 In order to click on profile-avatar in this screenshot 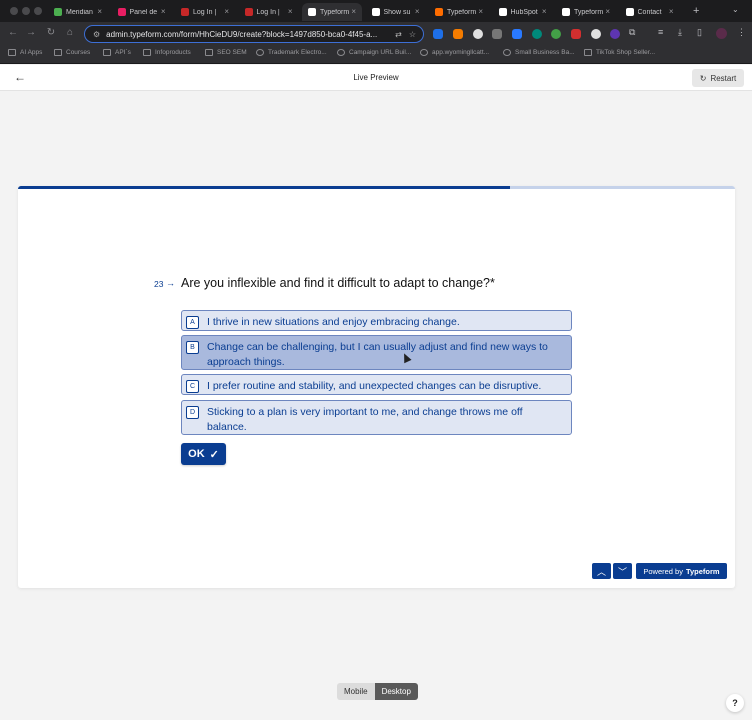, I will do `click(721, 33)`.